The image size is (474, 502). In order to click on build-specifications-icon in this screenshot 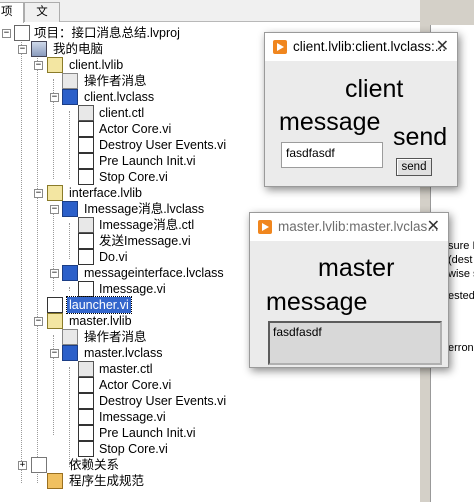, I will do `click(55, 481)`.